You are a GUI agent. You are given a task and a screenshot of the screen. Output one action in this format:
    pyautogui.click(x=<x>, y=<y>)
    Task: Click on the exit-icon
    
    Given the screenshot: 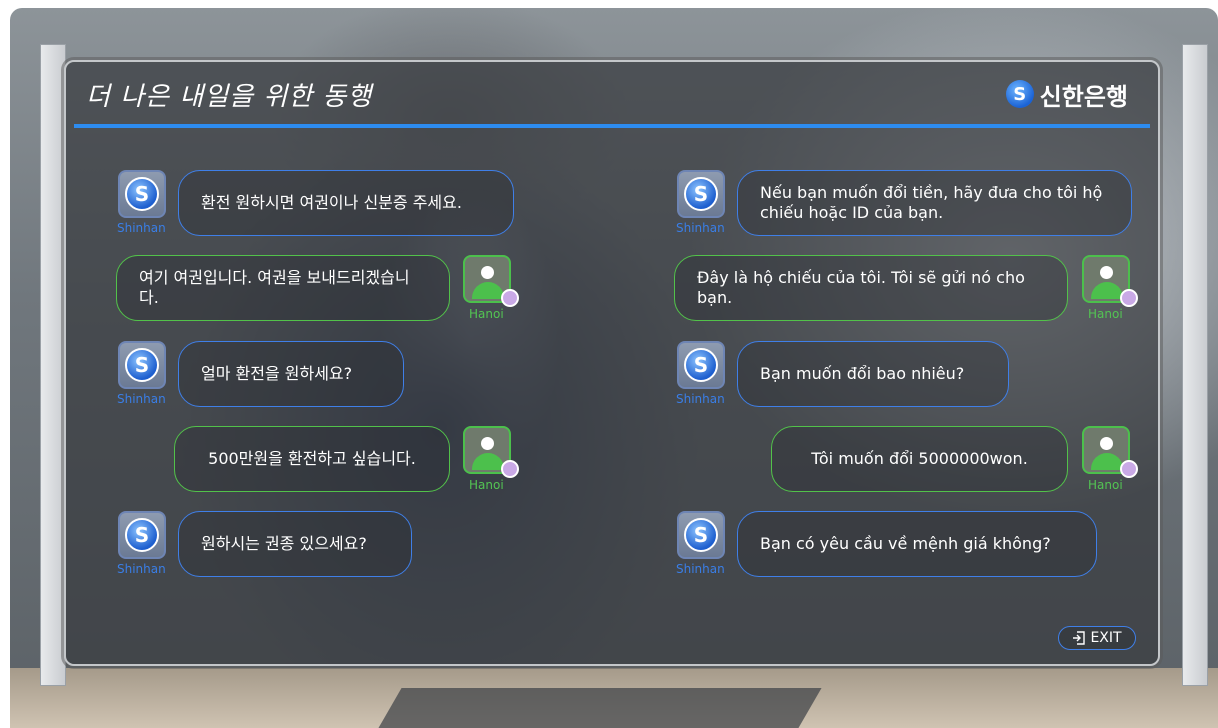 What is the action you would take?
    pyautogui.click(x=1079, y=638)
    